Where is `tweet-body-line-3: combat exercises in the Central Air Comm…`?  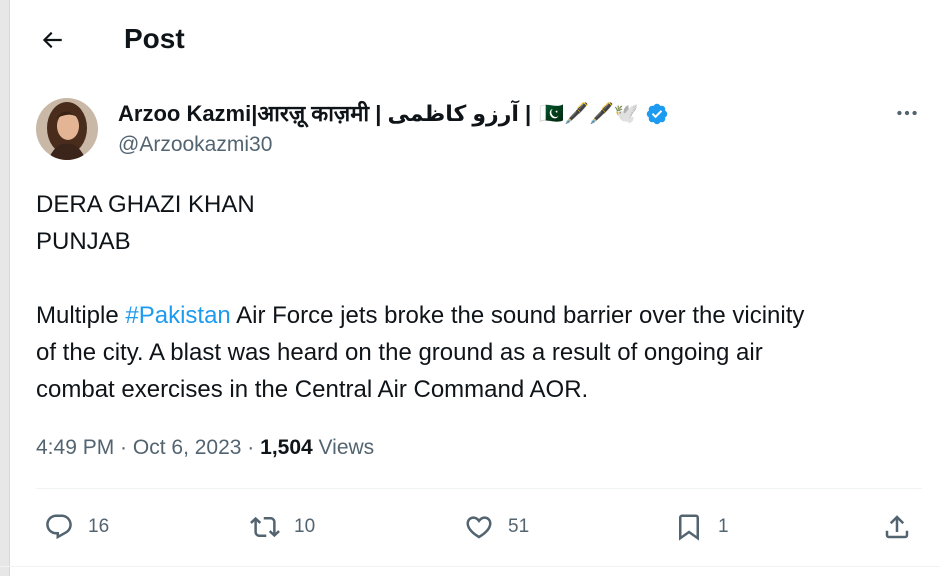
tweet-body-line-3: combat exercises in the Central Air Comm… is located at coordinates (312, 389).